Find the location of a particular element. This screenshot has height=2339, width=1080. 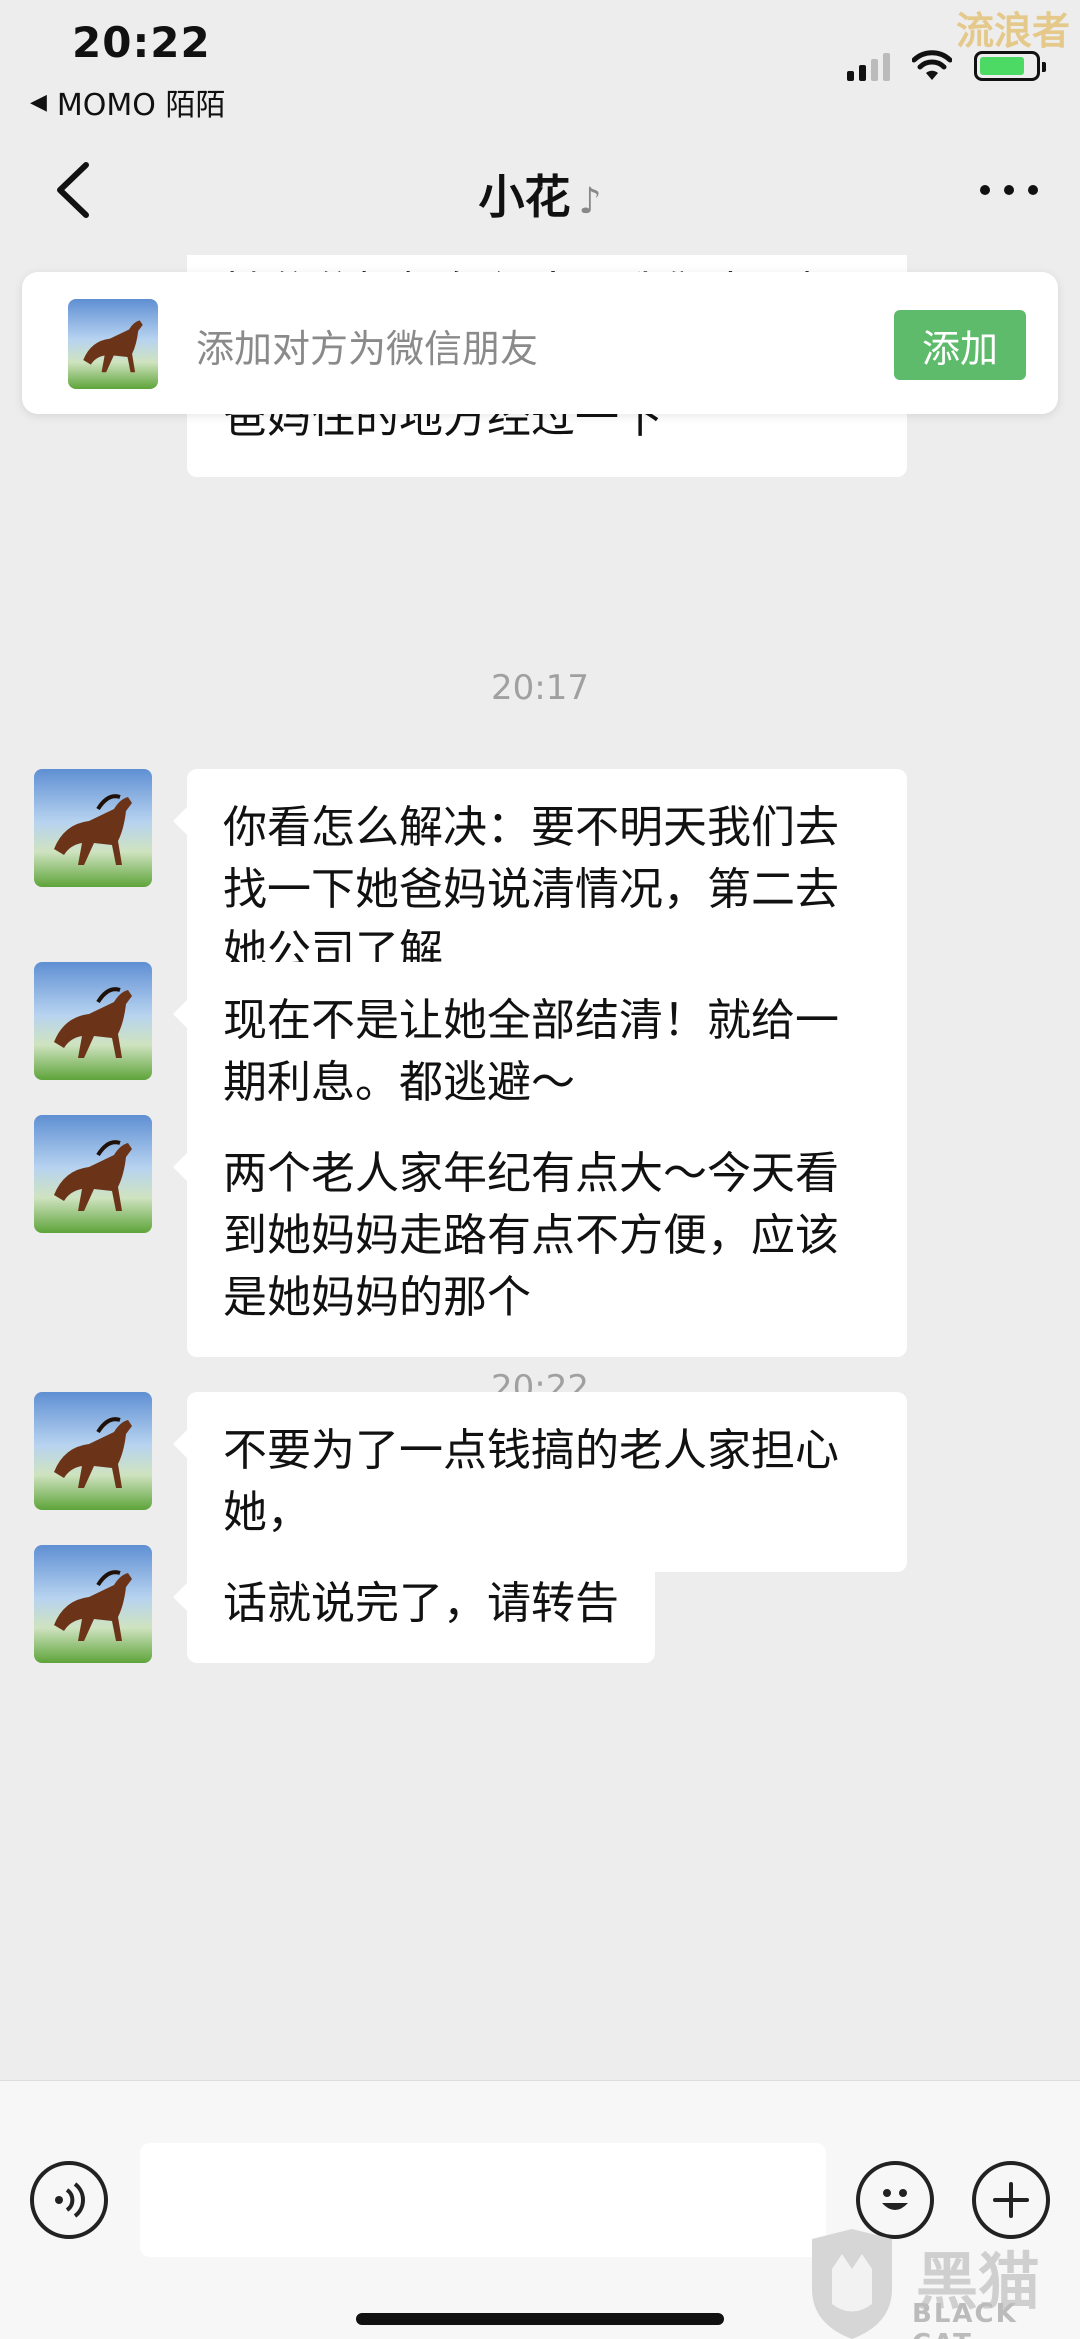

message-bubble: 两个老人家年纪有点大～今天看到她妈妈走路有点不方便，应该是她妈妈的那个 is located at coordinates (540, 1236).